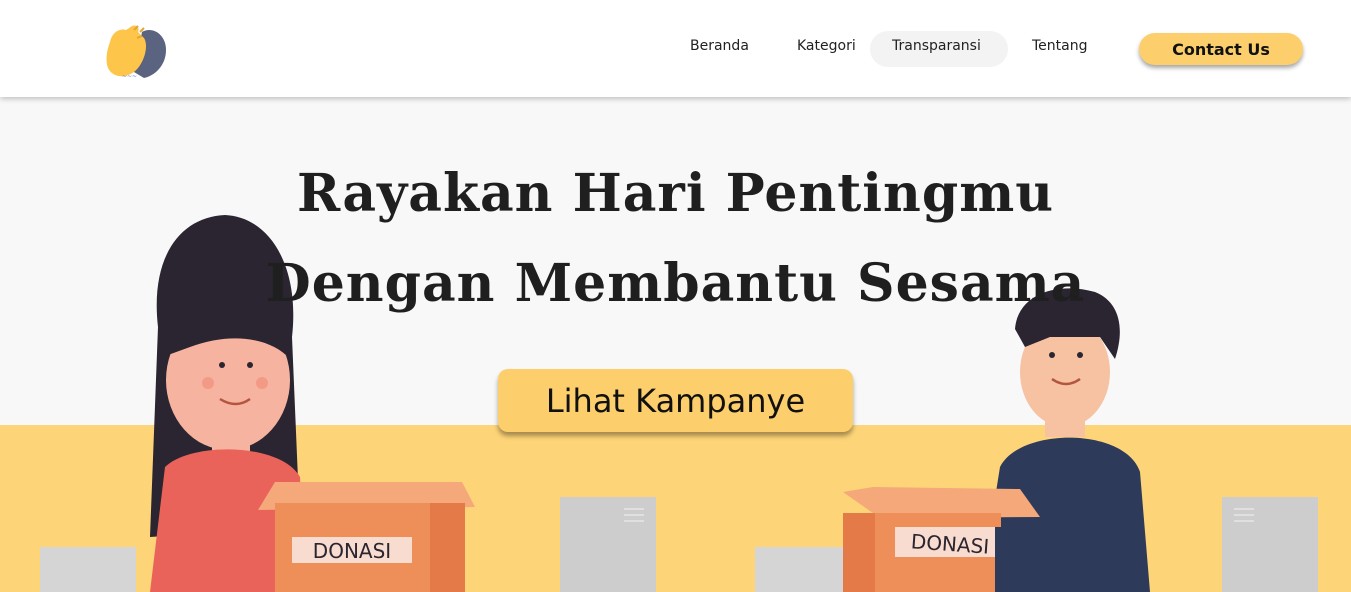 The width and height of the screenshot is (1351, 592). Describe the element at coordinates (366, 537) in the screenshot. I see `donation-box-left` at that location.